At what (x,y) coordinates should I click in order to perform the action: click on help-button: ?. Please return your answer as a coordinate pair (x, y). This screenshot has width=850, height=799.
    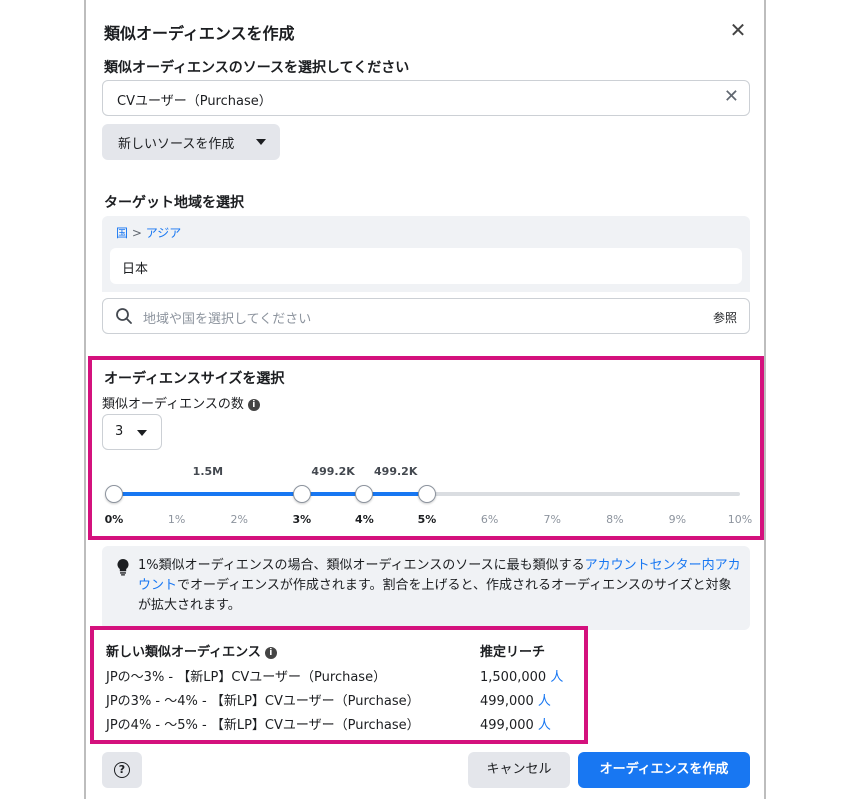
    Looking at the image, I should click on (122, 770).